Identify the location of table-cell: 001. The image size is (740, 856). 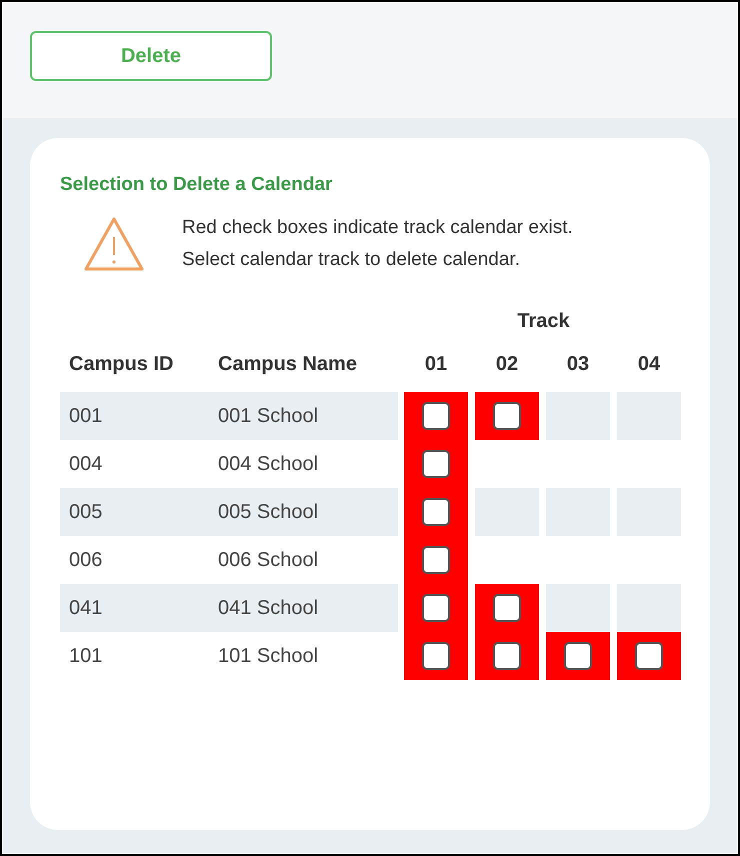
(135, 416).